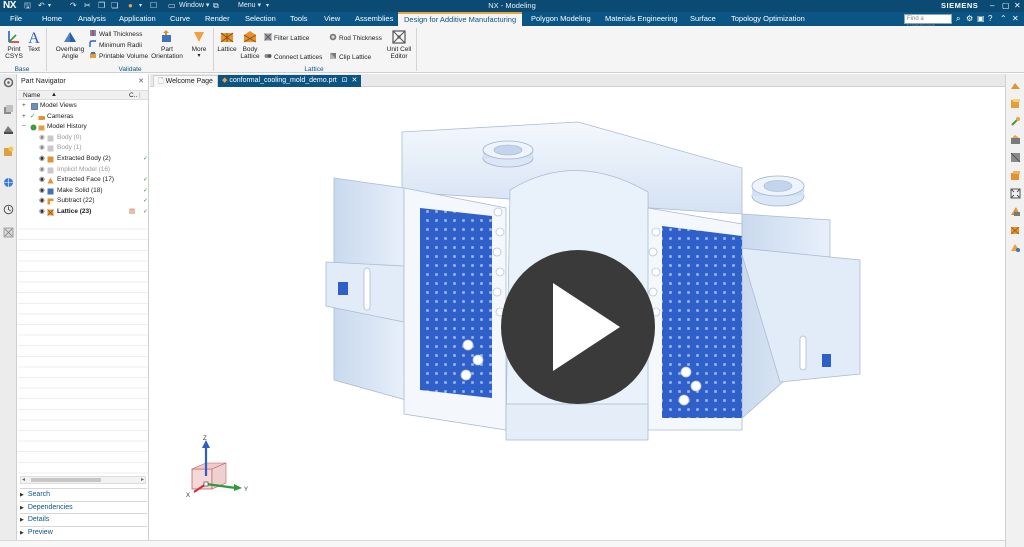  Describe the element at coordinates (355, 37) in the screenshot. I see `rod-thickness-button: Rod Thickness` at that location.